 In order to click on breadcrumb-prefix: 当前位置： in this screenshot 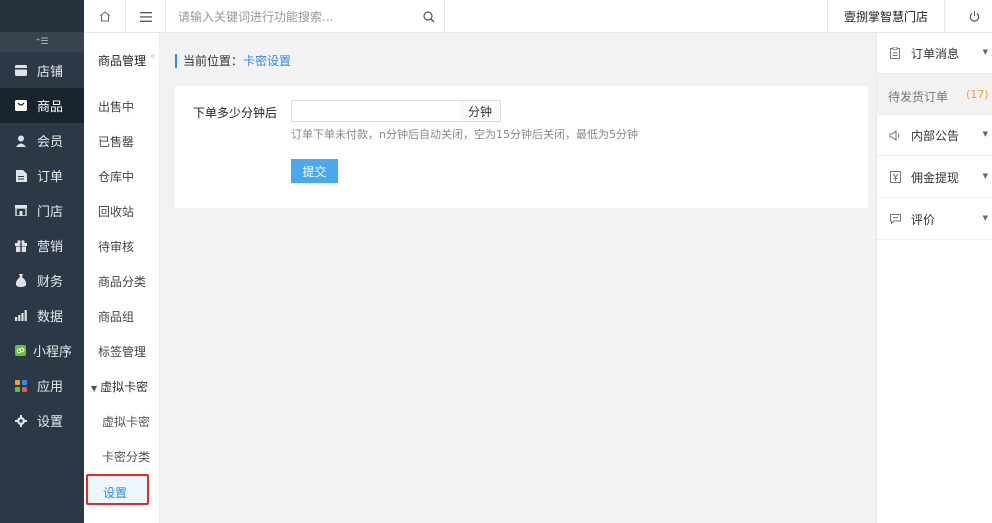, I will do `click(213, 61)`.